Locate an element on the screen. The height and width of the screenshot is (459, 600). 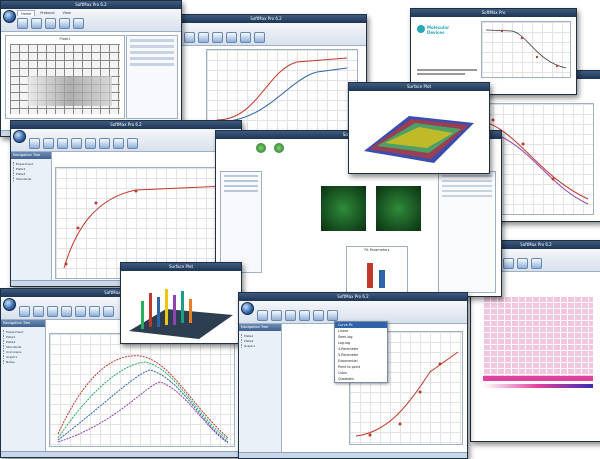
sigmoid-chart is located at coordinates (282, 90).